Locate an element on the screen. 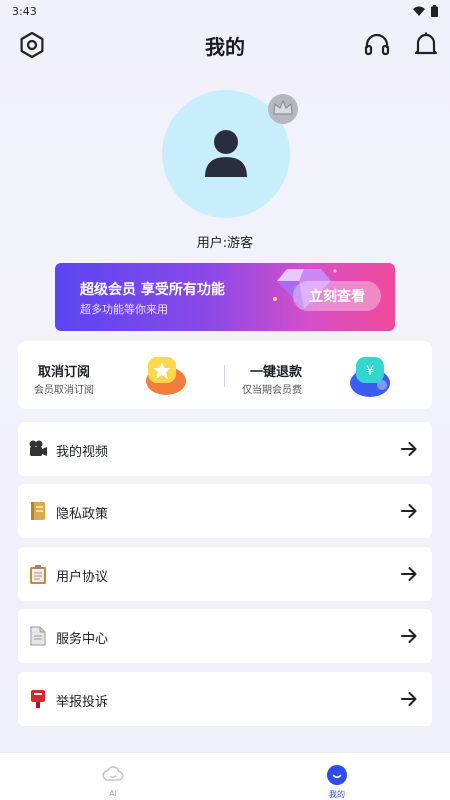 This screenshot has height=800, width=450. star-badge-icon is located at coordinates (166, 376).